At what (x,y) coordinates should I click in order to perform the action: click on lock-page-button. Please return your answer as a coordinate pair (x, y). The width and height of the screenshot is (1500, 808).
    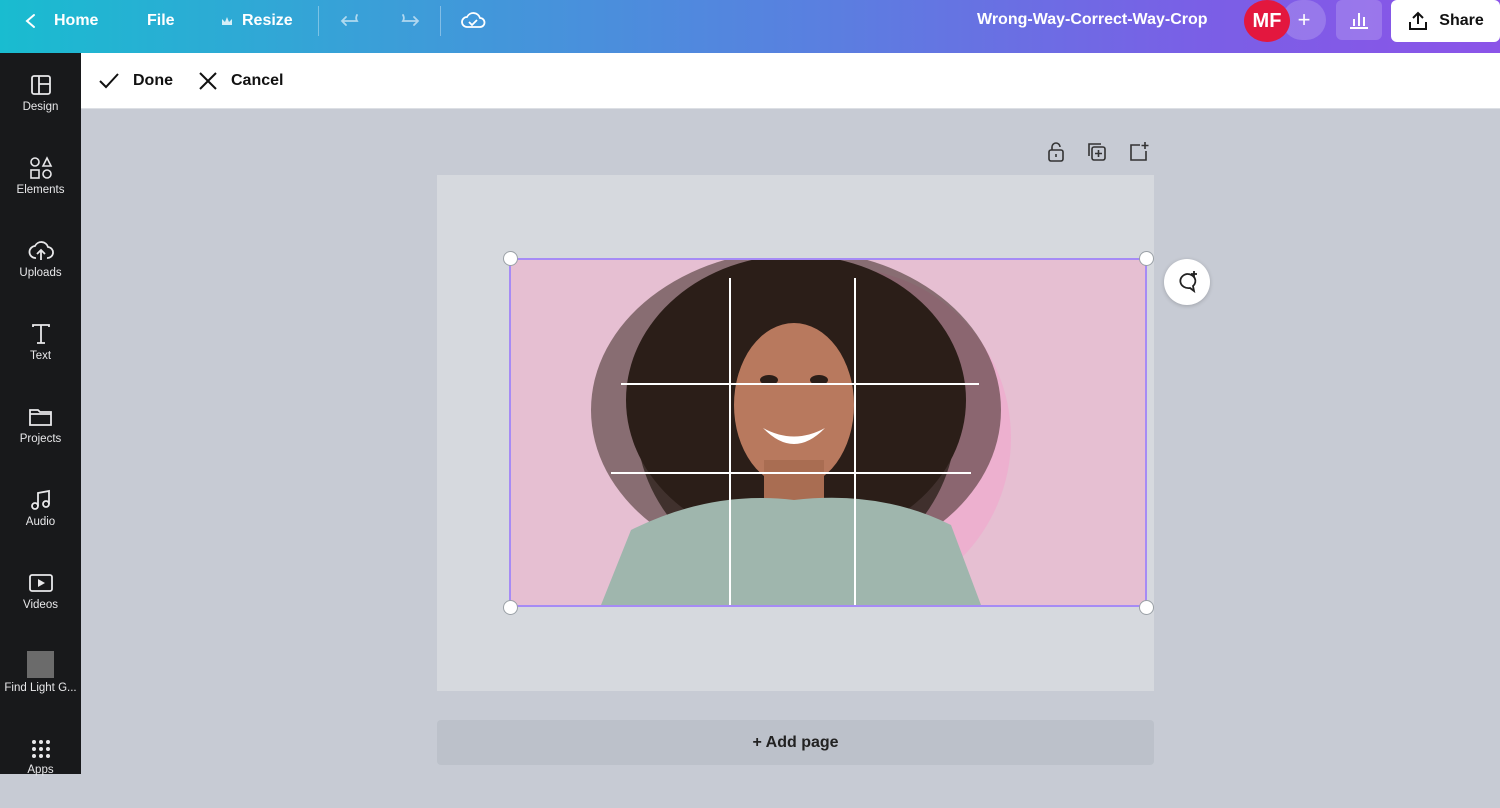
    Looking at the image, I should click on (1056, 152).